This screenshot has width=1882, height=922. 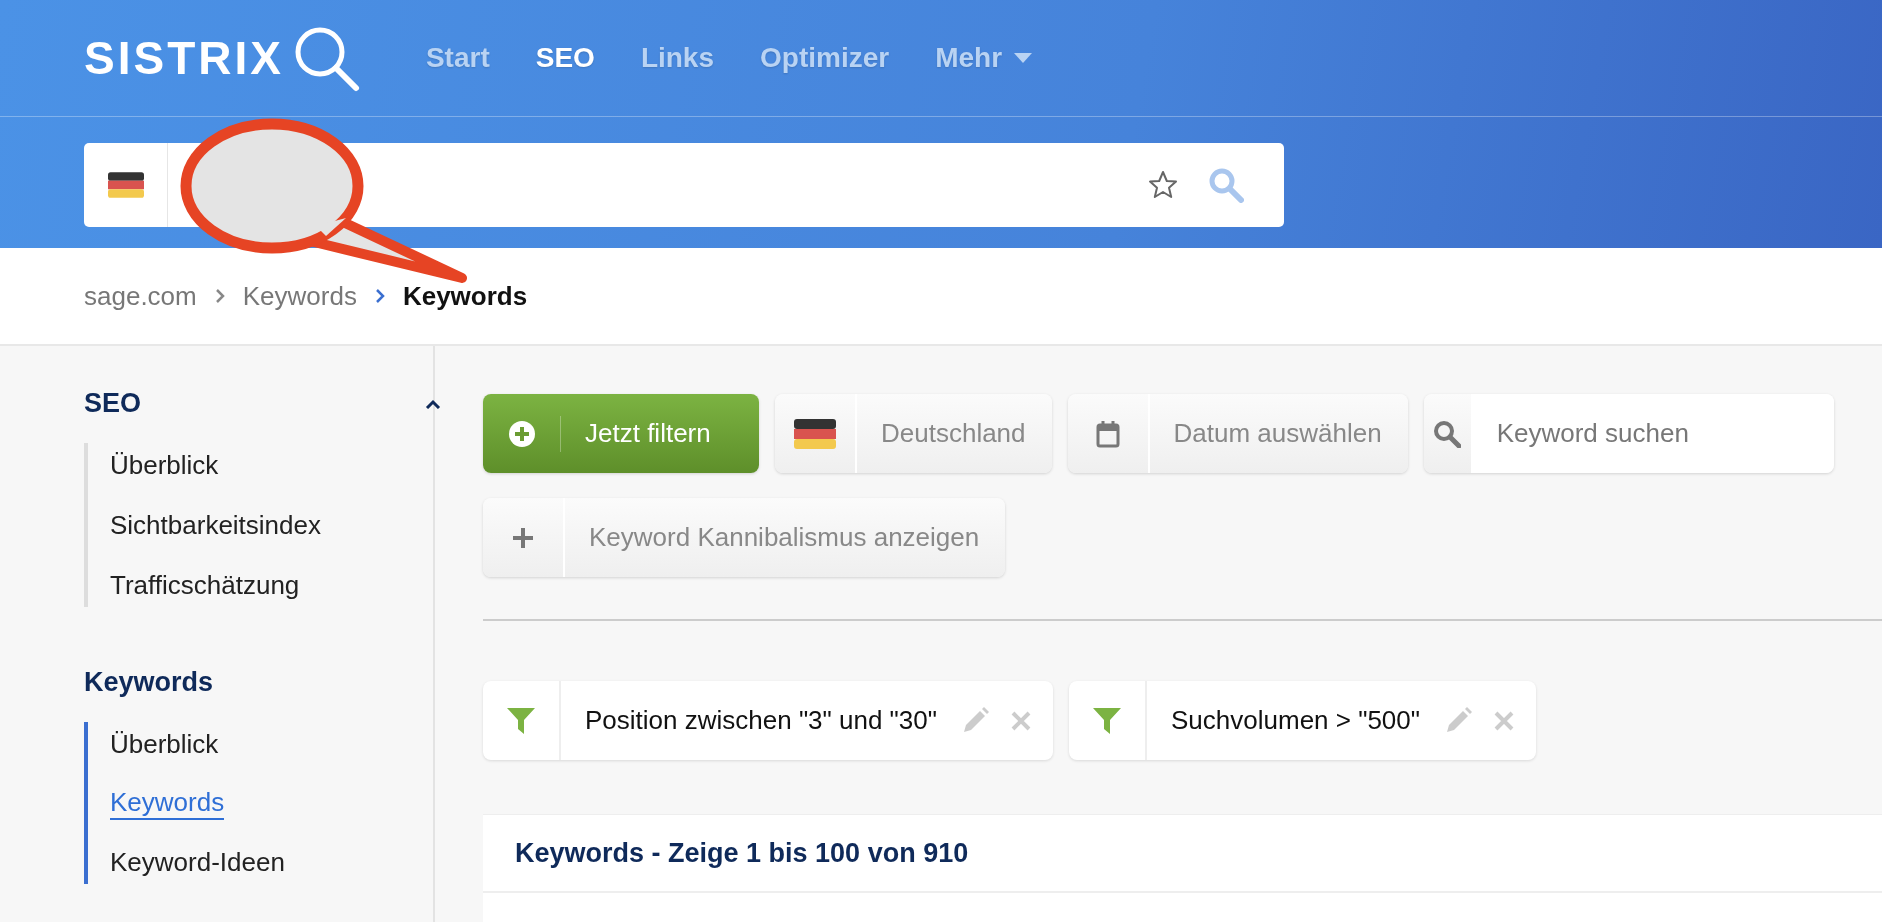 What do you see at coordinates (140, 296) in the screenshot?
I see `breadcrumb-link: sage.com` at bounding box center [140, 296].